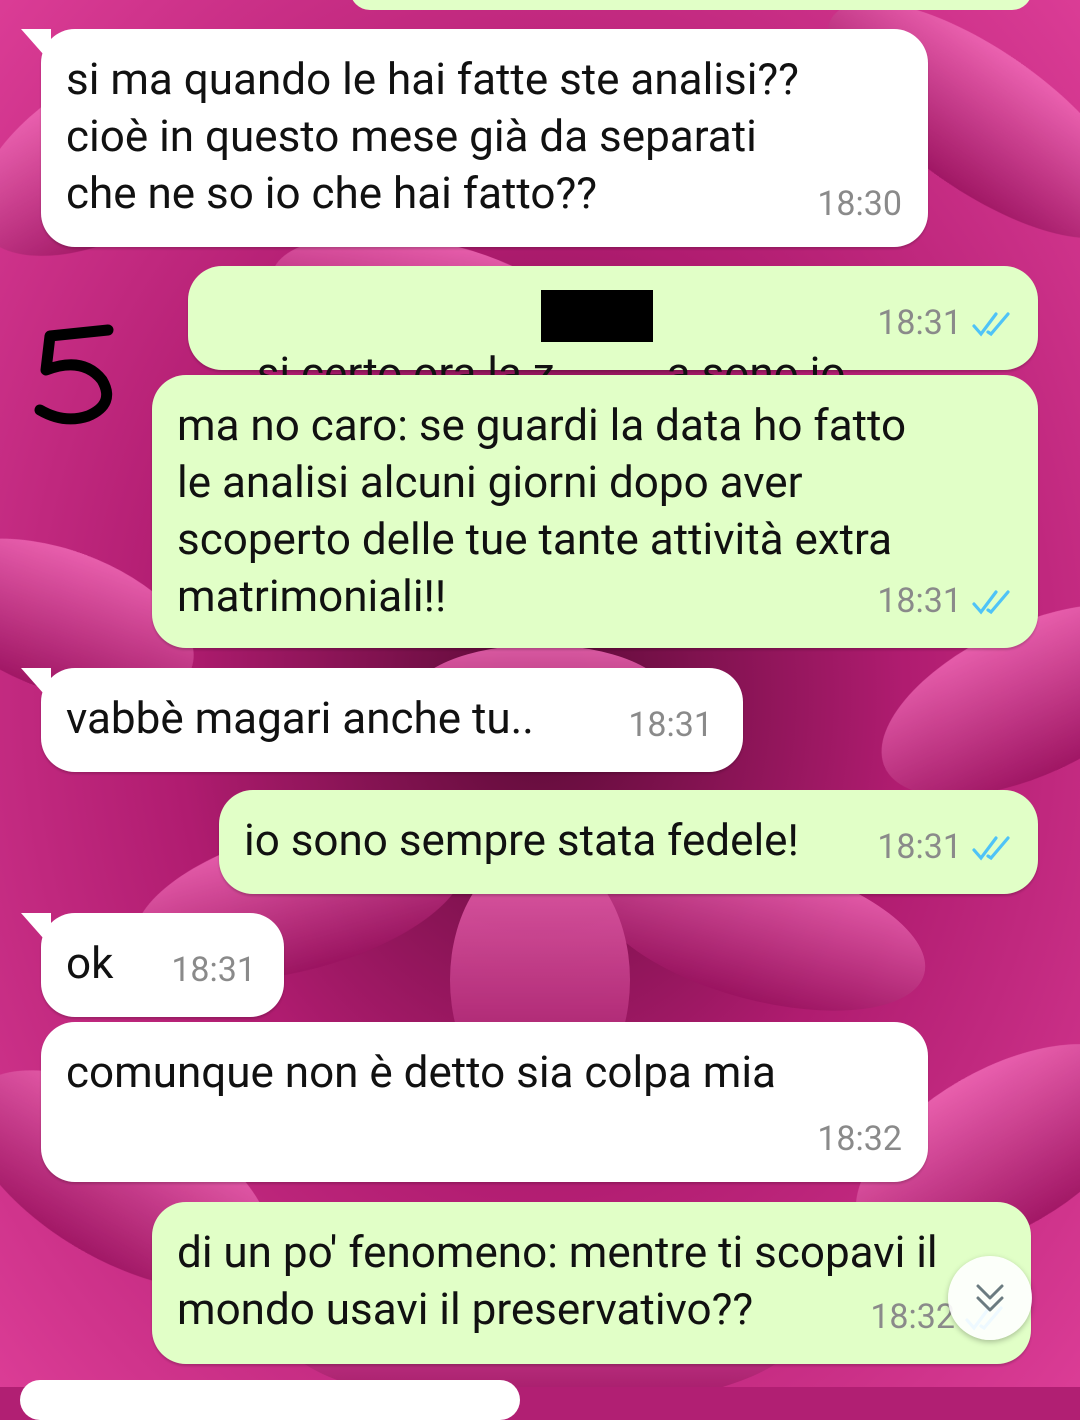 Image resolution: width=1080 pixels, height=1420 pixels. I want to click on message-time: 18:30, so click(859, 204).